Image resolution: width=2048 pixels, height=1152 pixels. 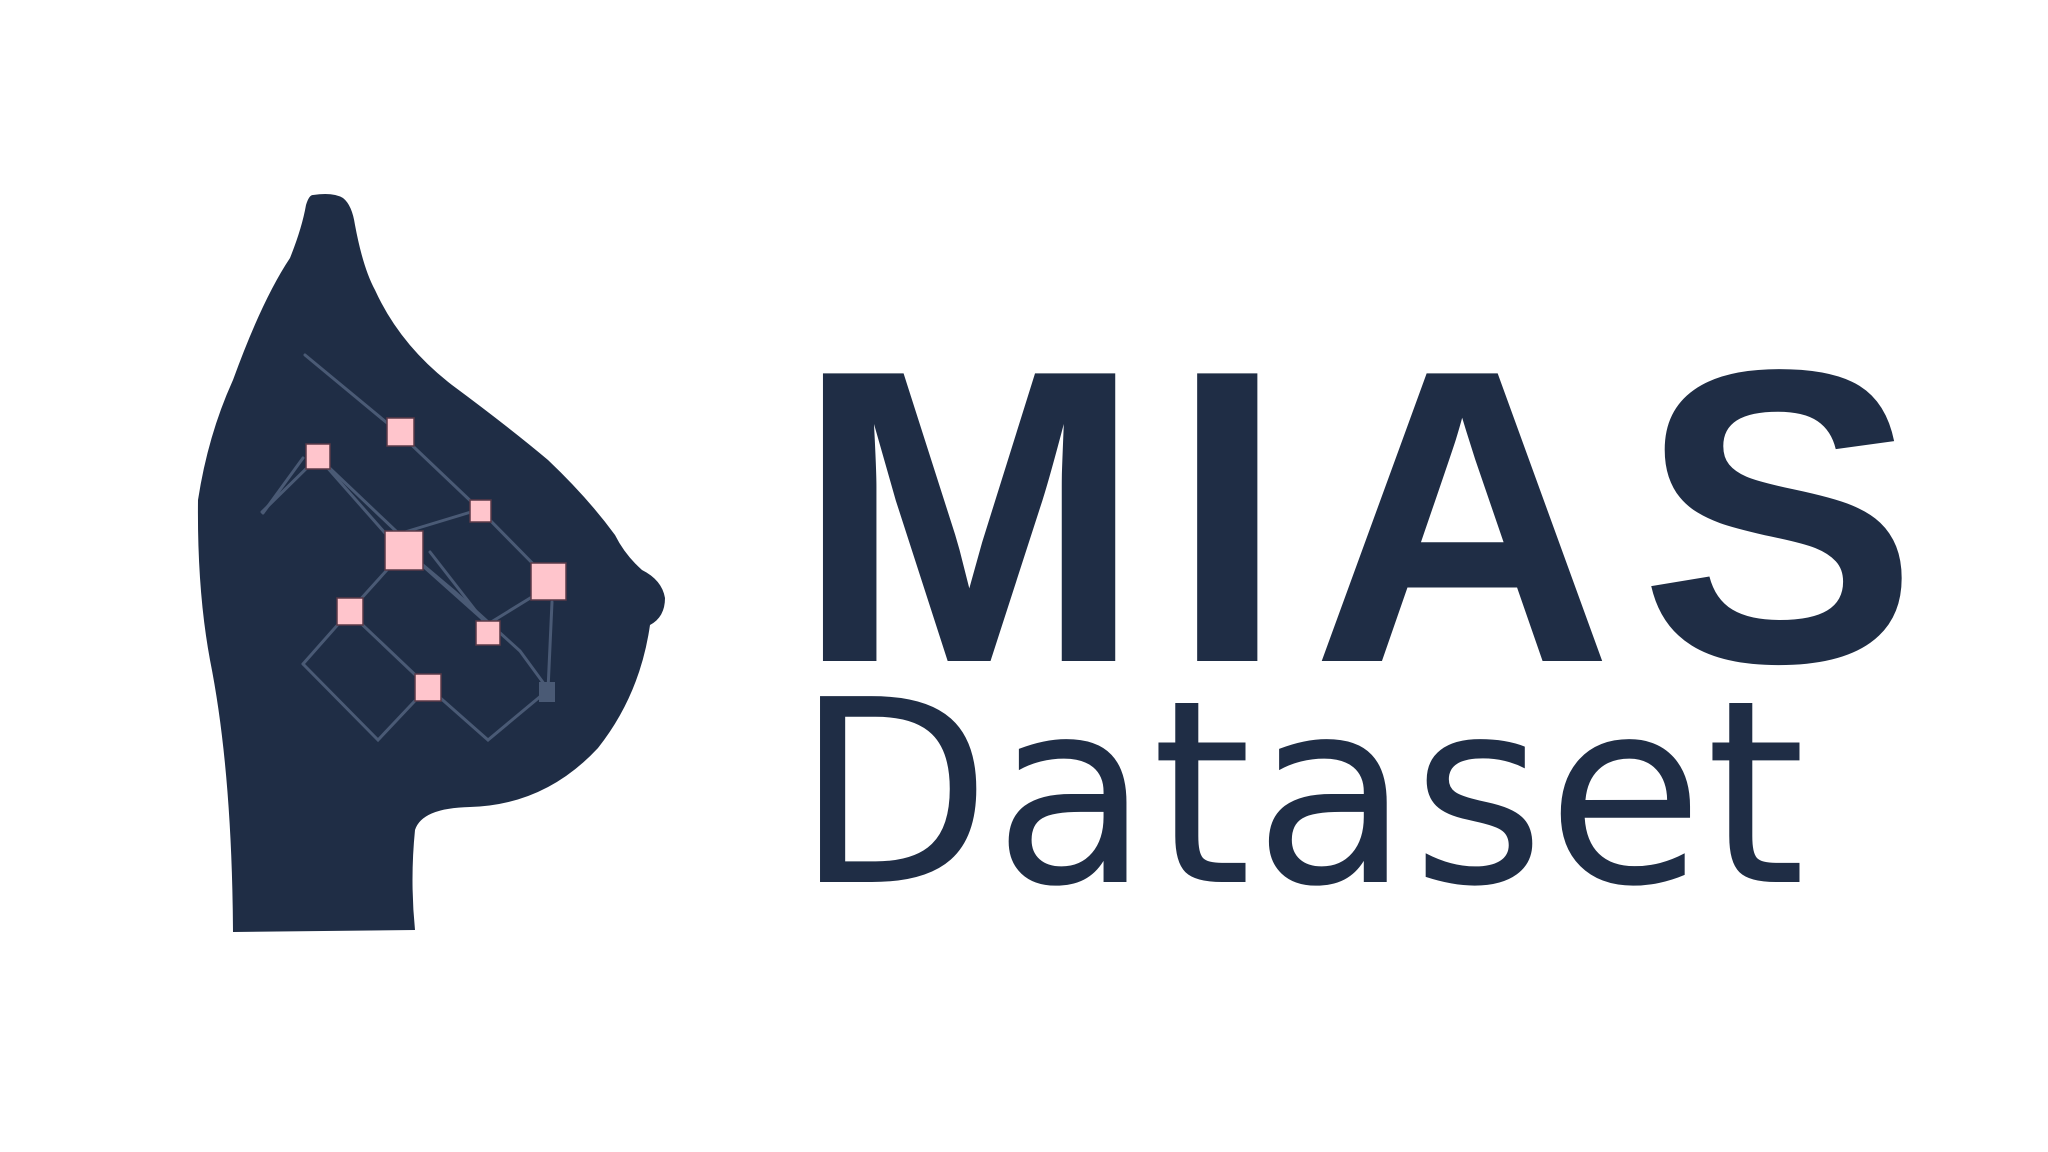 What do you see at coordinates (1301, 794) in the screenshot?
I see `logo-subtitle: Dataset` at bounding box center [1301, 794].